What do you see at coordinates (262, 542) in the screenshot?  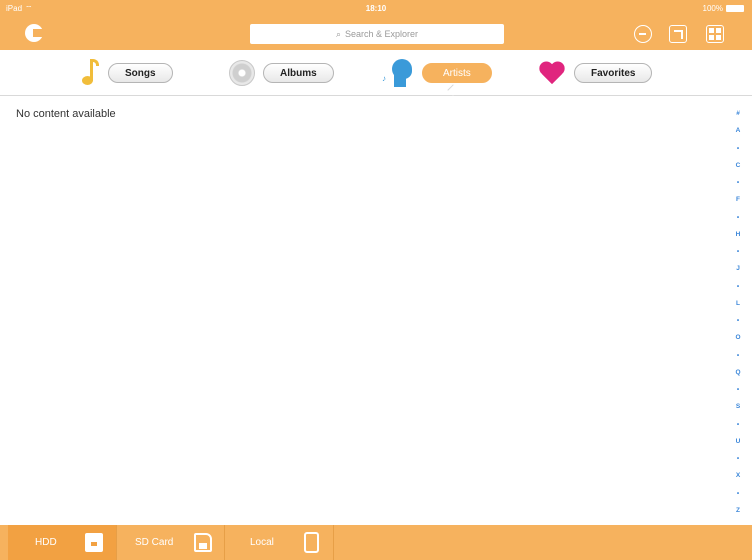 I see `tab-local-label: Local` at bounding box center [262, 542].